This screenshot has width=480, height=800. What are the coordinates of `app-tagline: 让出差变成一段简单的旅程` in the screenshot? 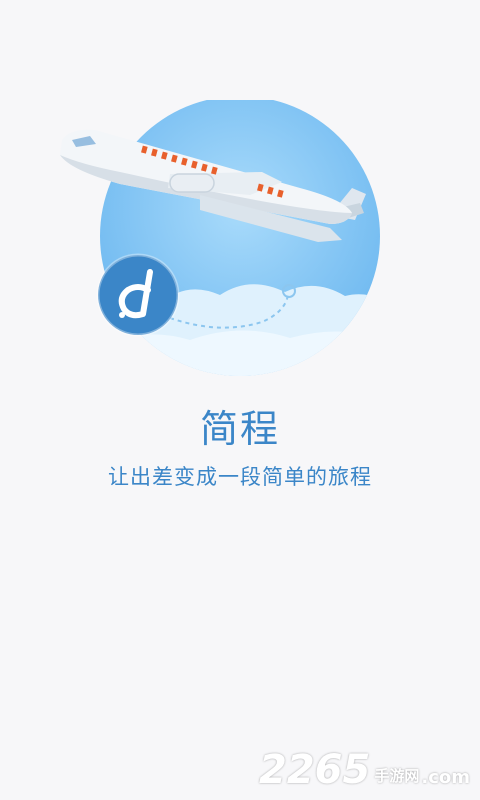 It's located at (240, 477).